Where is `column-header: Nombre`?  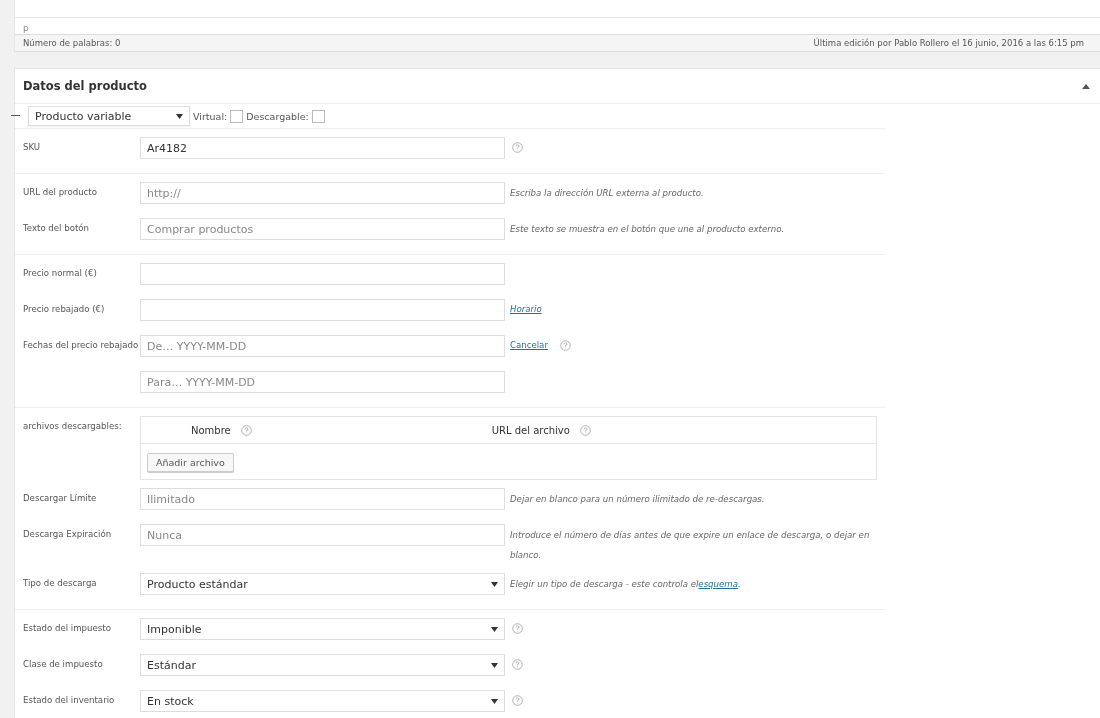
column-header: Nombre is located at coordinates (211, 430).